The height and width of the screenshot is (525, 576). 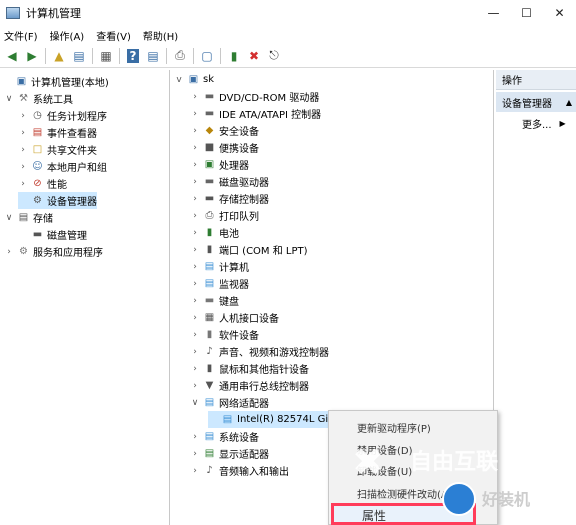 What do you see at coordinates (569, 102) in the screenshot?
I see `collapse-icon: ▲` at bounding box center [569, 102].